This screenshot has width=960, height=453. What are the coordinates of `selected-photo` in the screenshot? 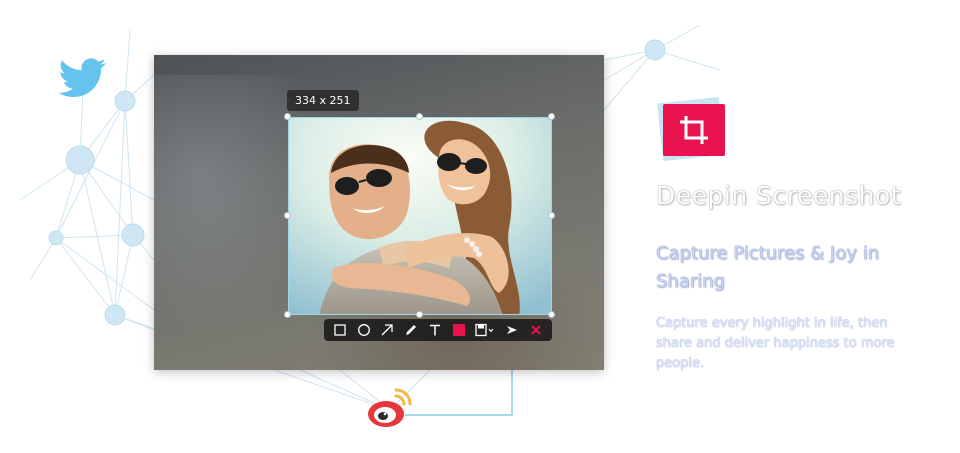 It's located at (420, 216).